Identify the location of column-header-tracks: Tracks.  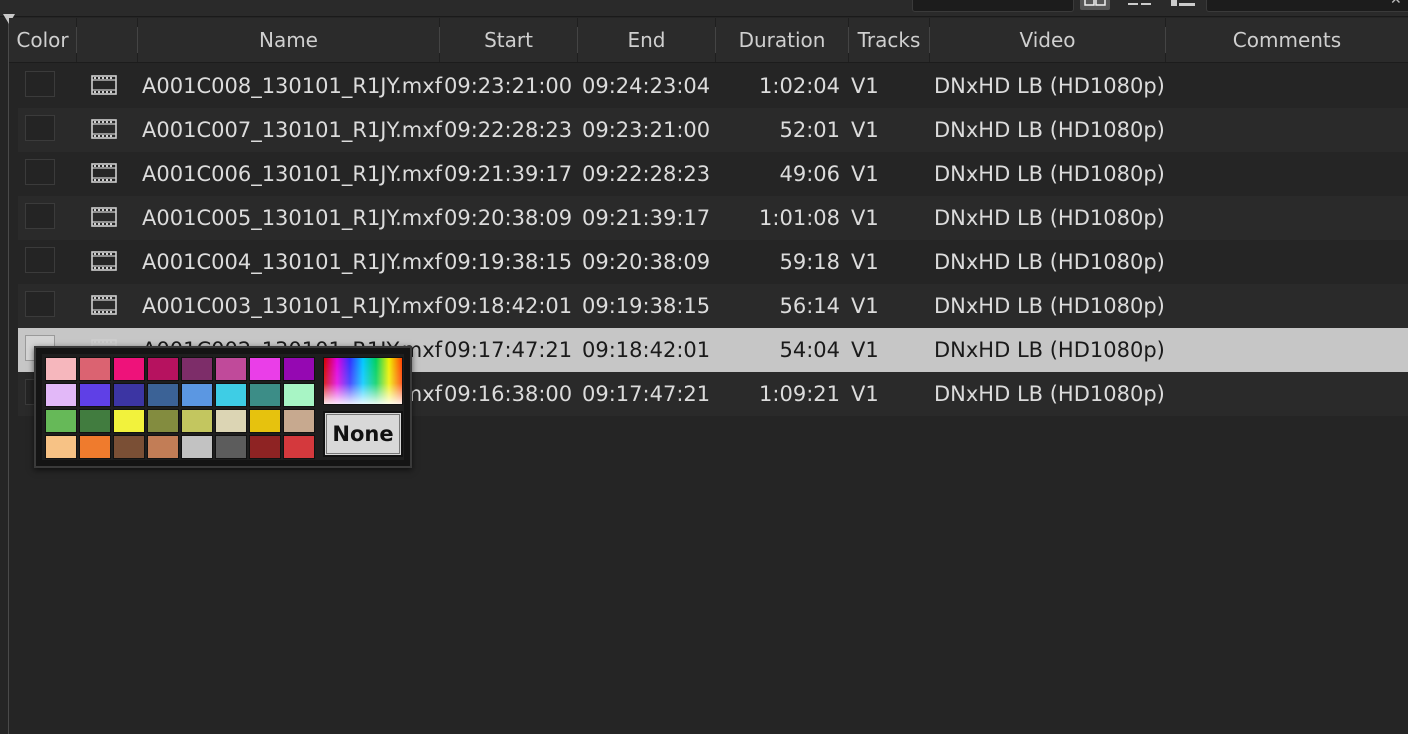
(889, 40).